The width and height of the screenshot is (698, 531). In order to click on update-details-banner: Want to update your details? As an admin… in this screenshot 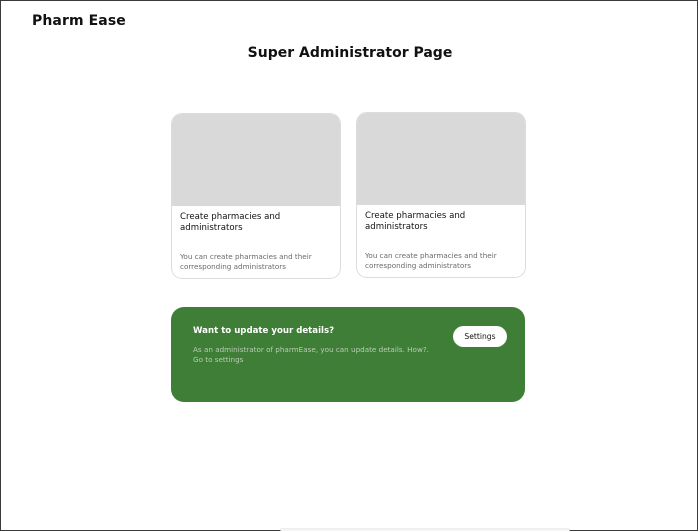, I will do `click(348, 354)`.